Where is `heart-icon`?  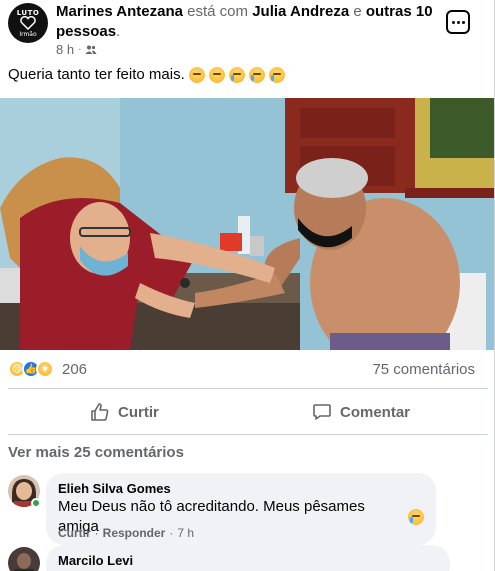
heart-icon is located at coordinates (28, 23).